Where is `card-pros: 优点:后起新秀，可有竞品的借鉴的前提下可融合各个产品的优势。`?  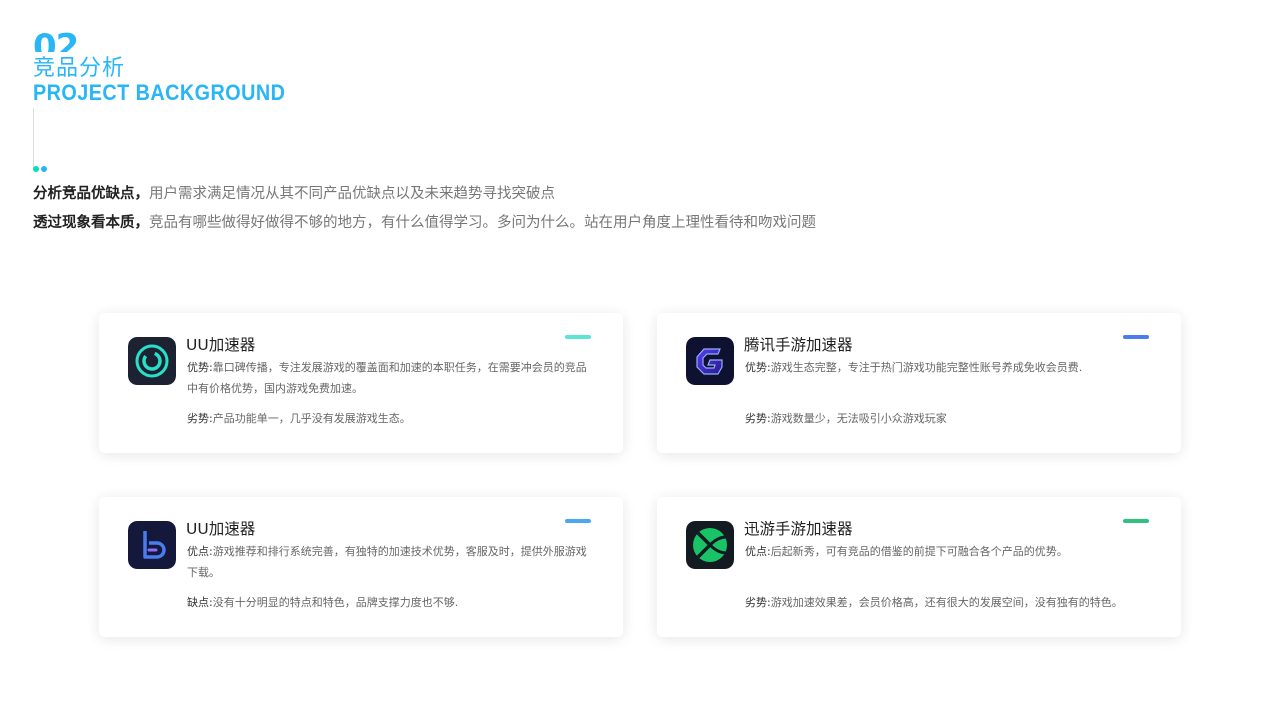
card-pros: 优点:后起新秀，可有竞品的借鉴的前提下可融合各个产品的优势。 is located at coordinates (945, 551).